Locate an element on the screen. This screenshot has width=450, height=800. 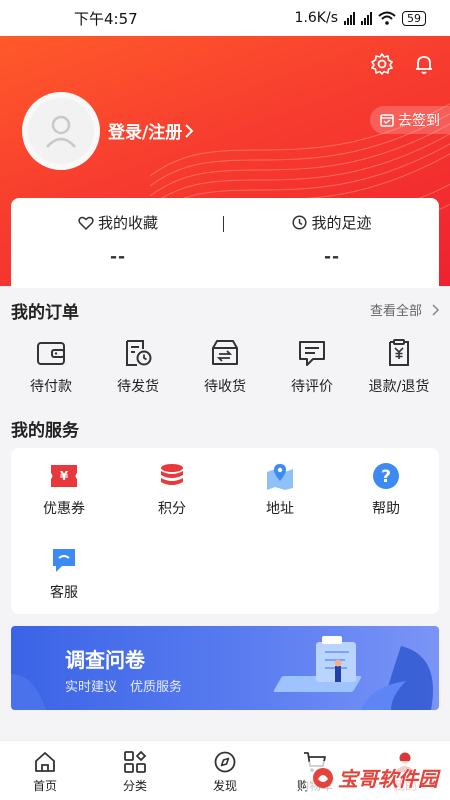
tab-category: 分类 is located at coordinates (135, 770).